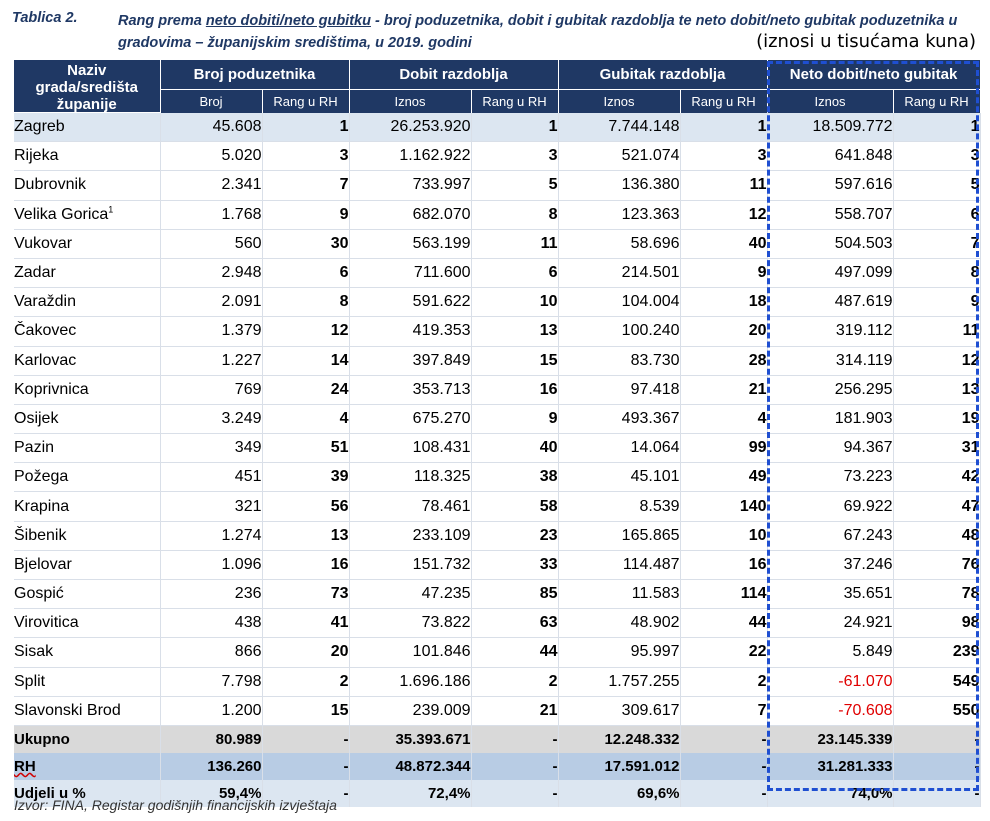 This screenshot has width=990, height=821. I want to click on dobit-rank: 58, so click(515, 506).